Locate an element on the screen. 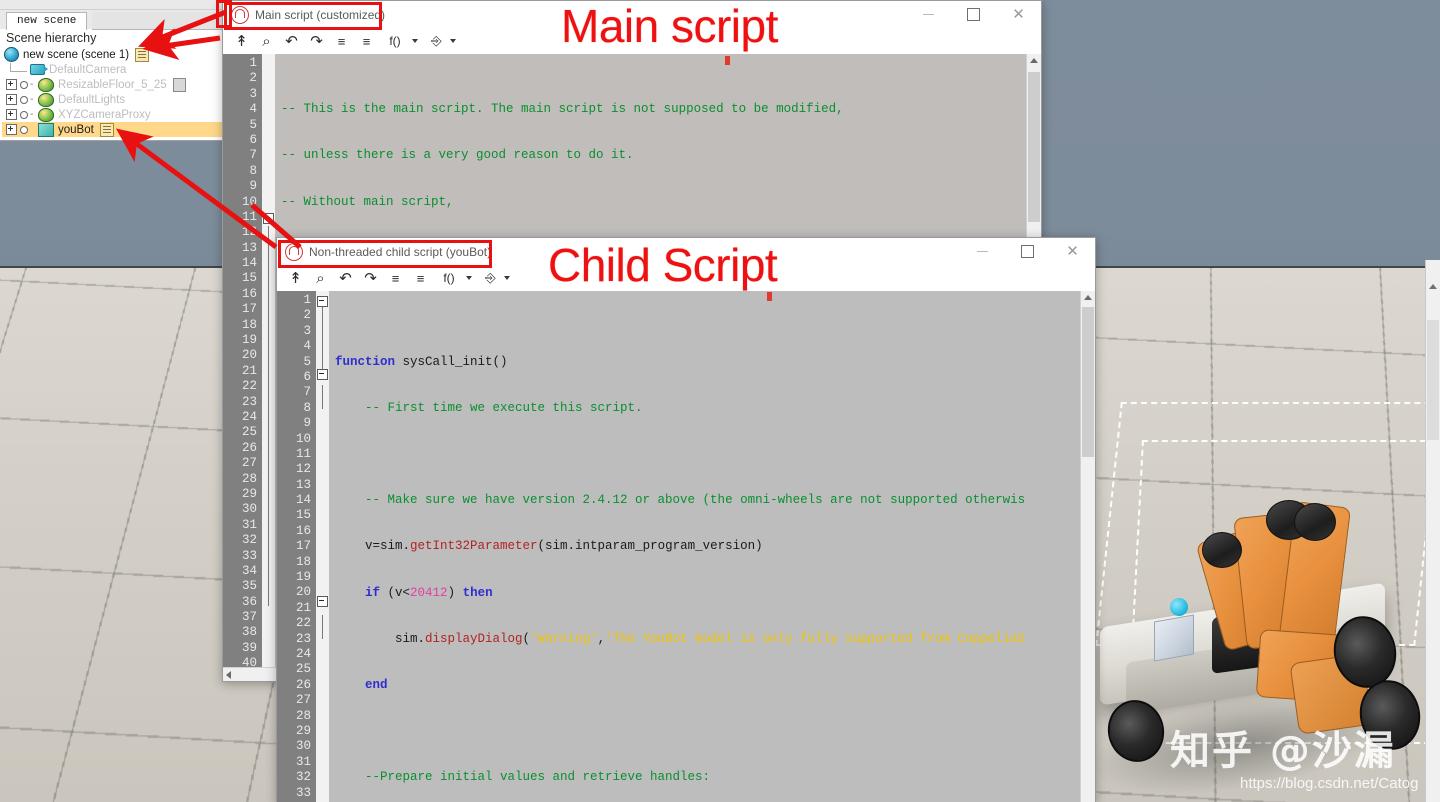 This screenshot has height=802, width=1440. main-window-controls: ✕ is located at coordinates (973, 14).